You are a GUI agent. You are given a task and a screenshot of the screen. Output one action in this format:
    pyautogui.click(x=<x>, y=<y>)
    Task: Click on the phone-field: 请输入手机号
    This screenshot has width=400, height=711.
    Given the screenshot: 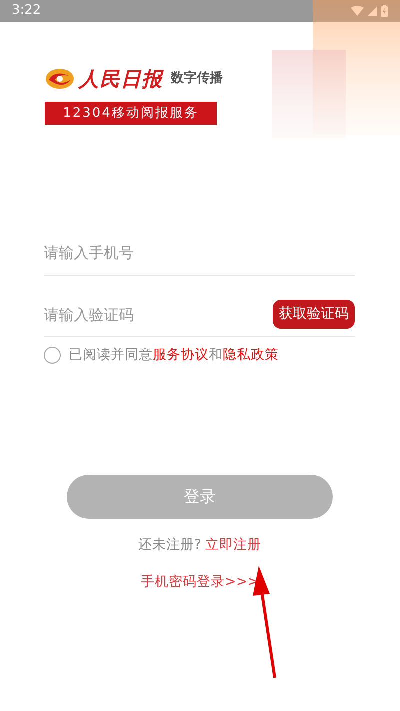 What is the action you would take?
    pyautogui.click(x=199, y=254)
    